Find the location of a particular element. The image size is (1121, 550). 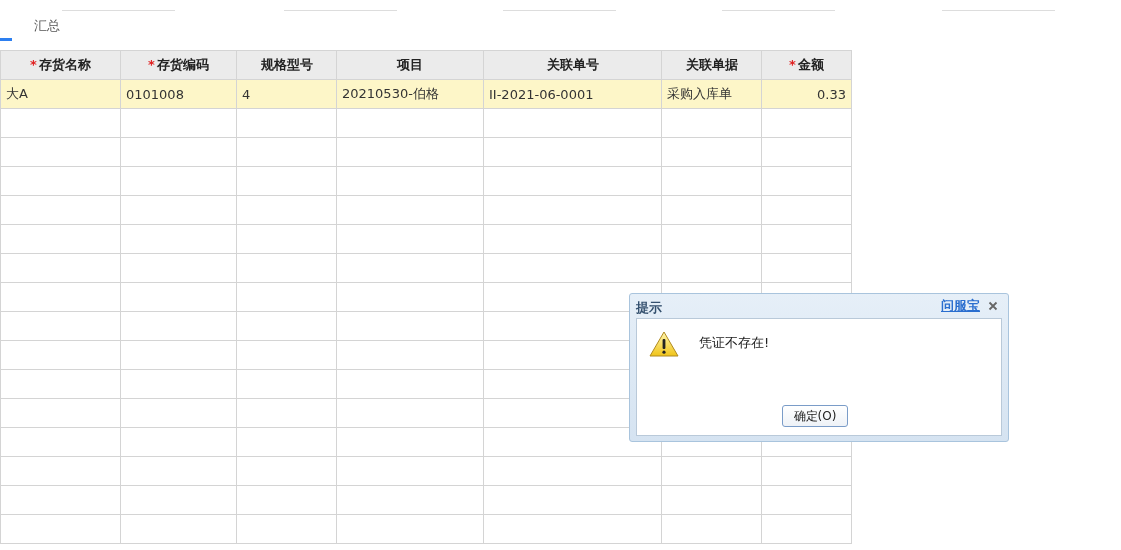

header-label: 规格型号 is located at coordinates (286, 64).